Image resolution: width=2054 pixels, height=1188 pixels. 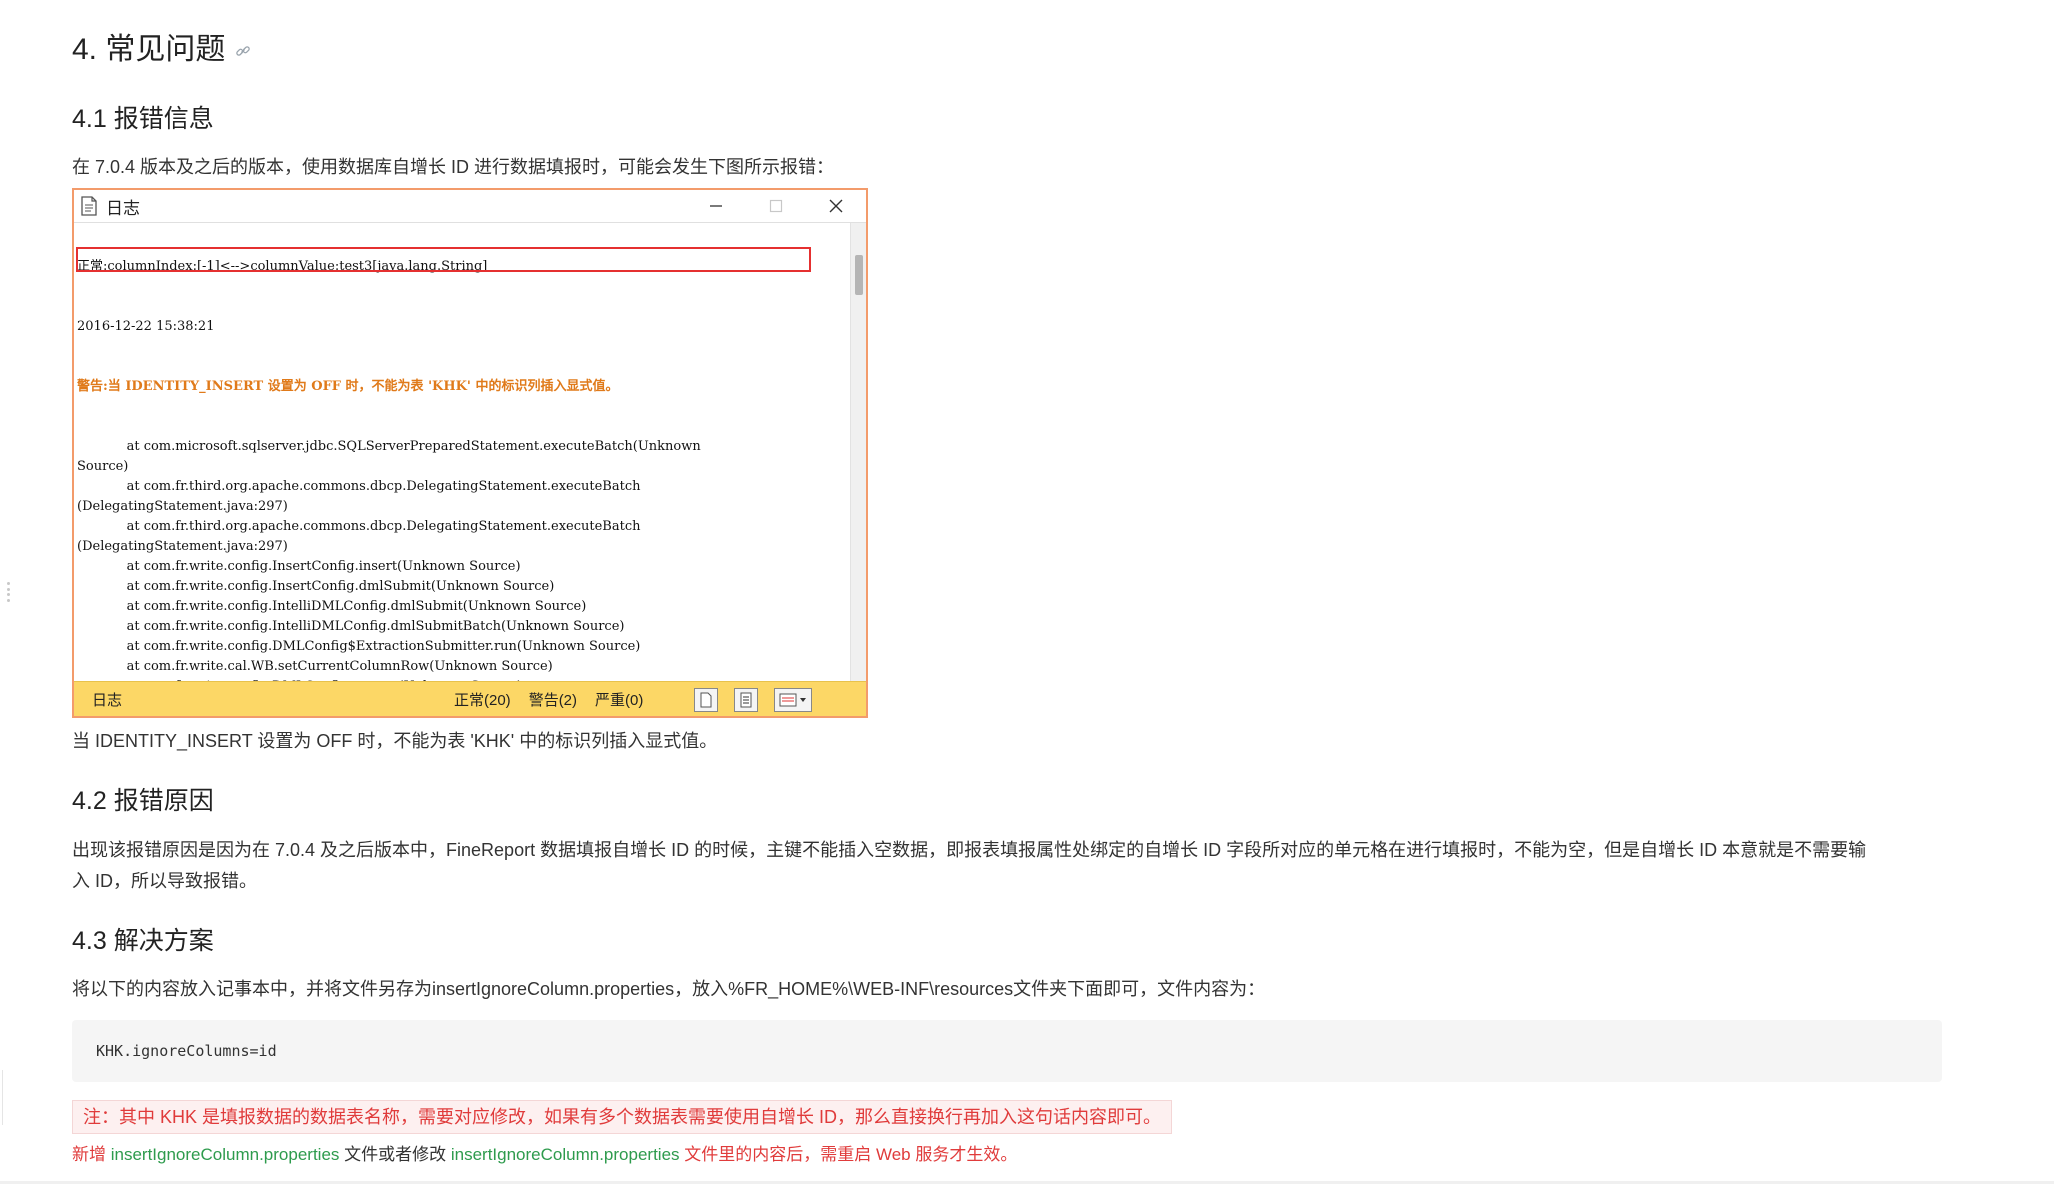 I want to click on warning-highlight-box, so click(x=443, y=259).